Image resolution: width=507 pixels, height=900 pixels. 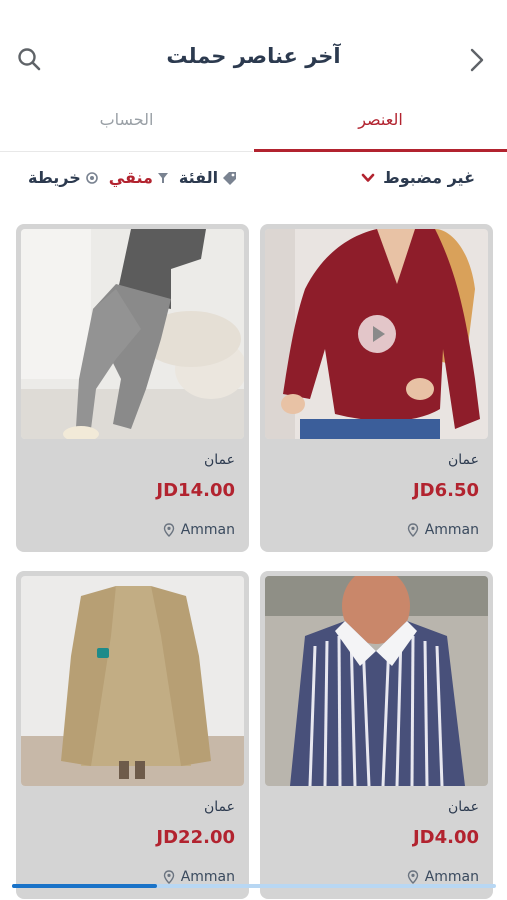 What do you see at coordinates (429, 177) in the screenshot?
I see `sort-label: غير مضبوط` at bounding box center [429, 177].